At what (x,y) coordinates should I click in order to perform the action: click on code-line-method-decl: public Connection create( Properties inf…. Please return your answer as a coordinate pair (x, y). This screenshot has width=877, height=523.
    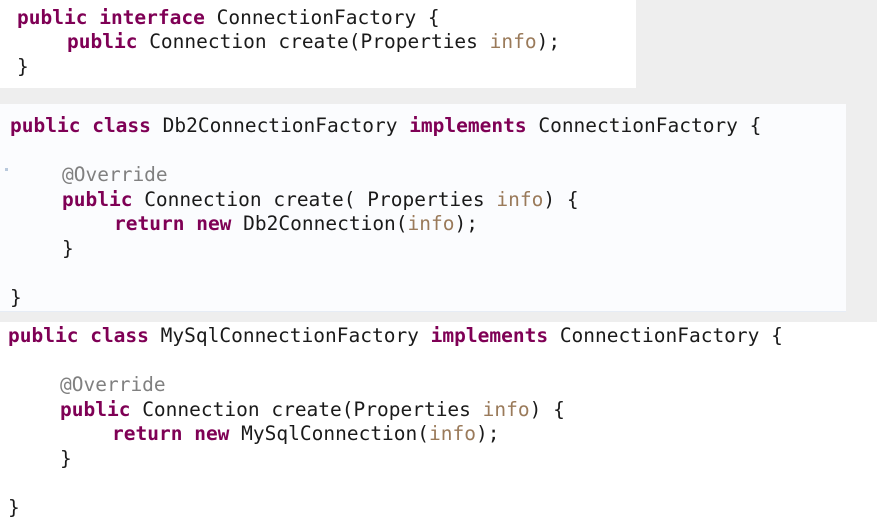
    Looking at the image, I should click on (320, 200).